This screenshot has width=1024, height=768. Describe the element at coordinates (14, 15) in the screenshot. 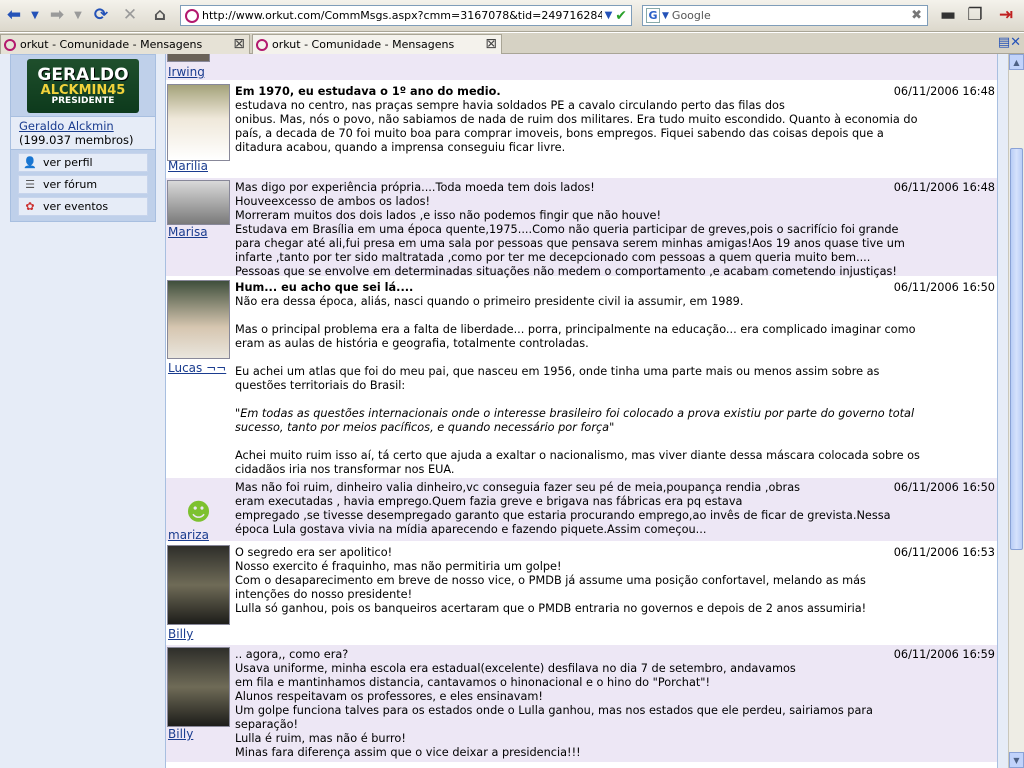

I see `back-icon: ⬅` at that location.